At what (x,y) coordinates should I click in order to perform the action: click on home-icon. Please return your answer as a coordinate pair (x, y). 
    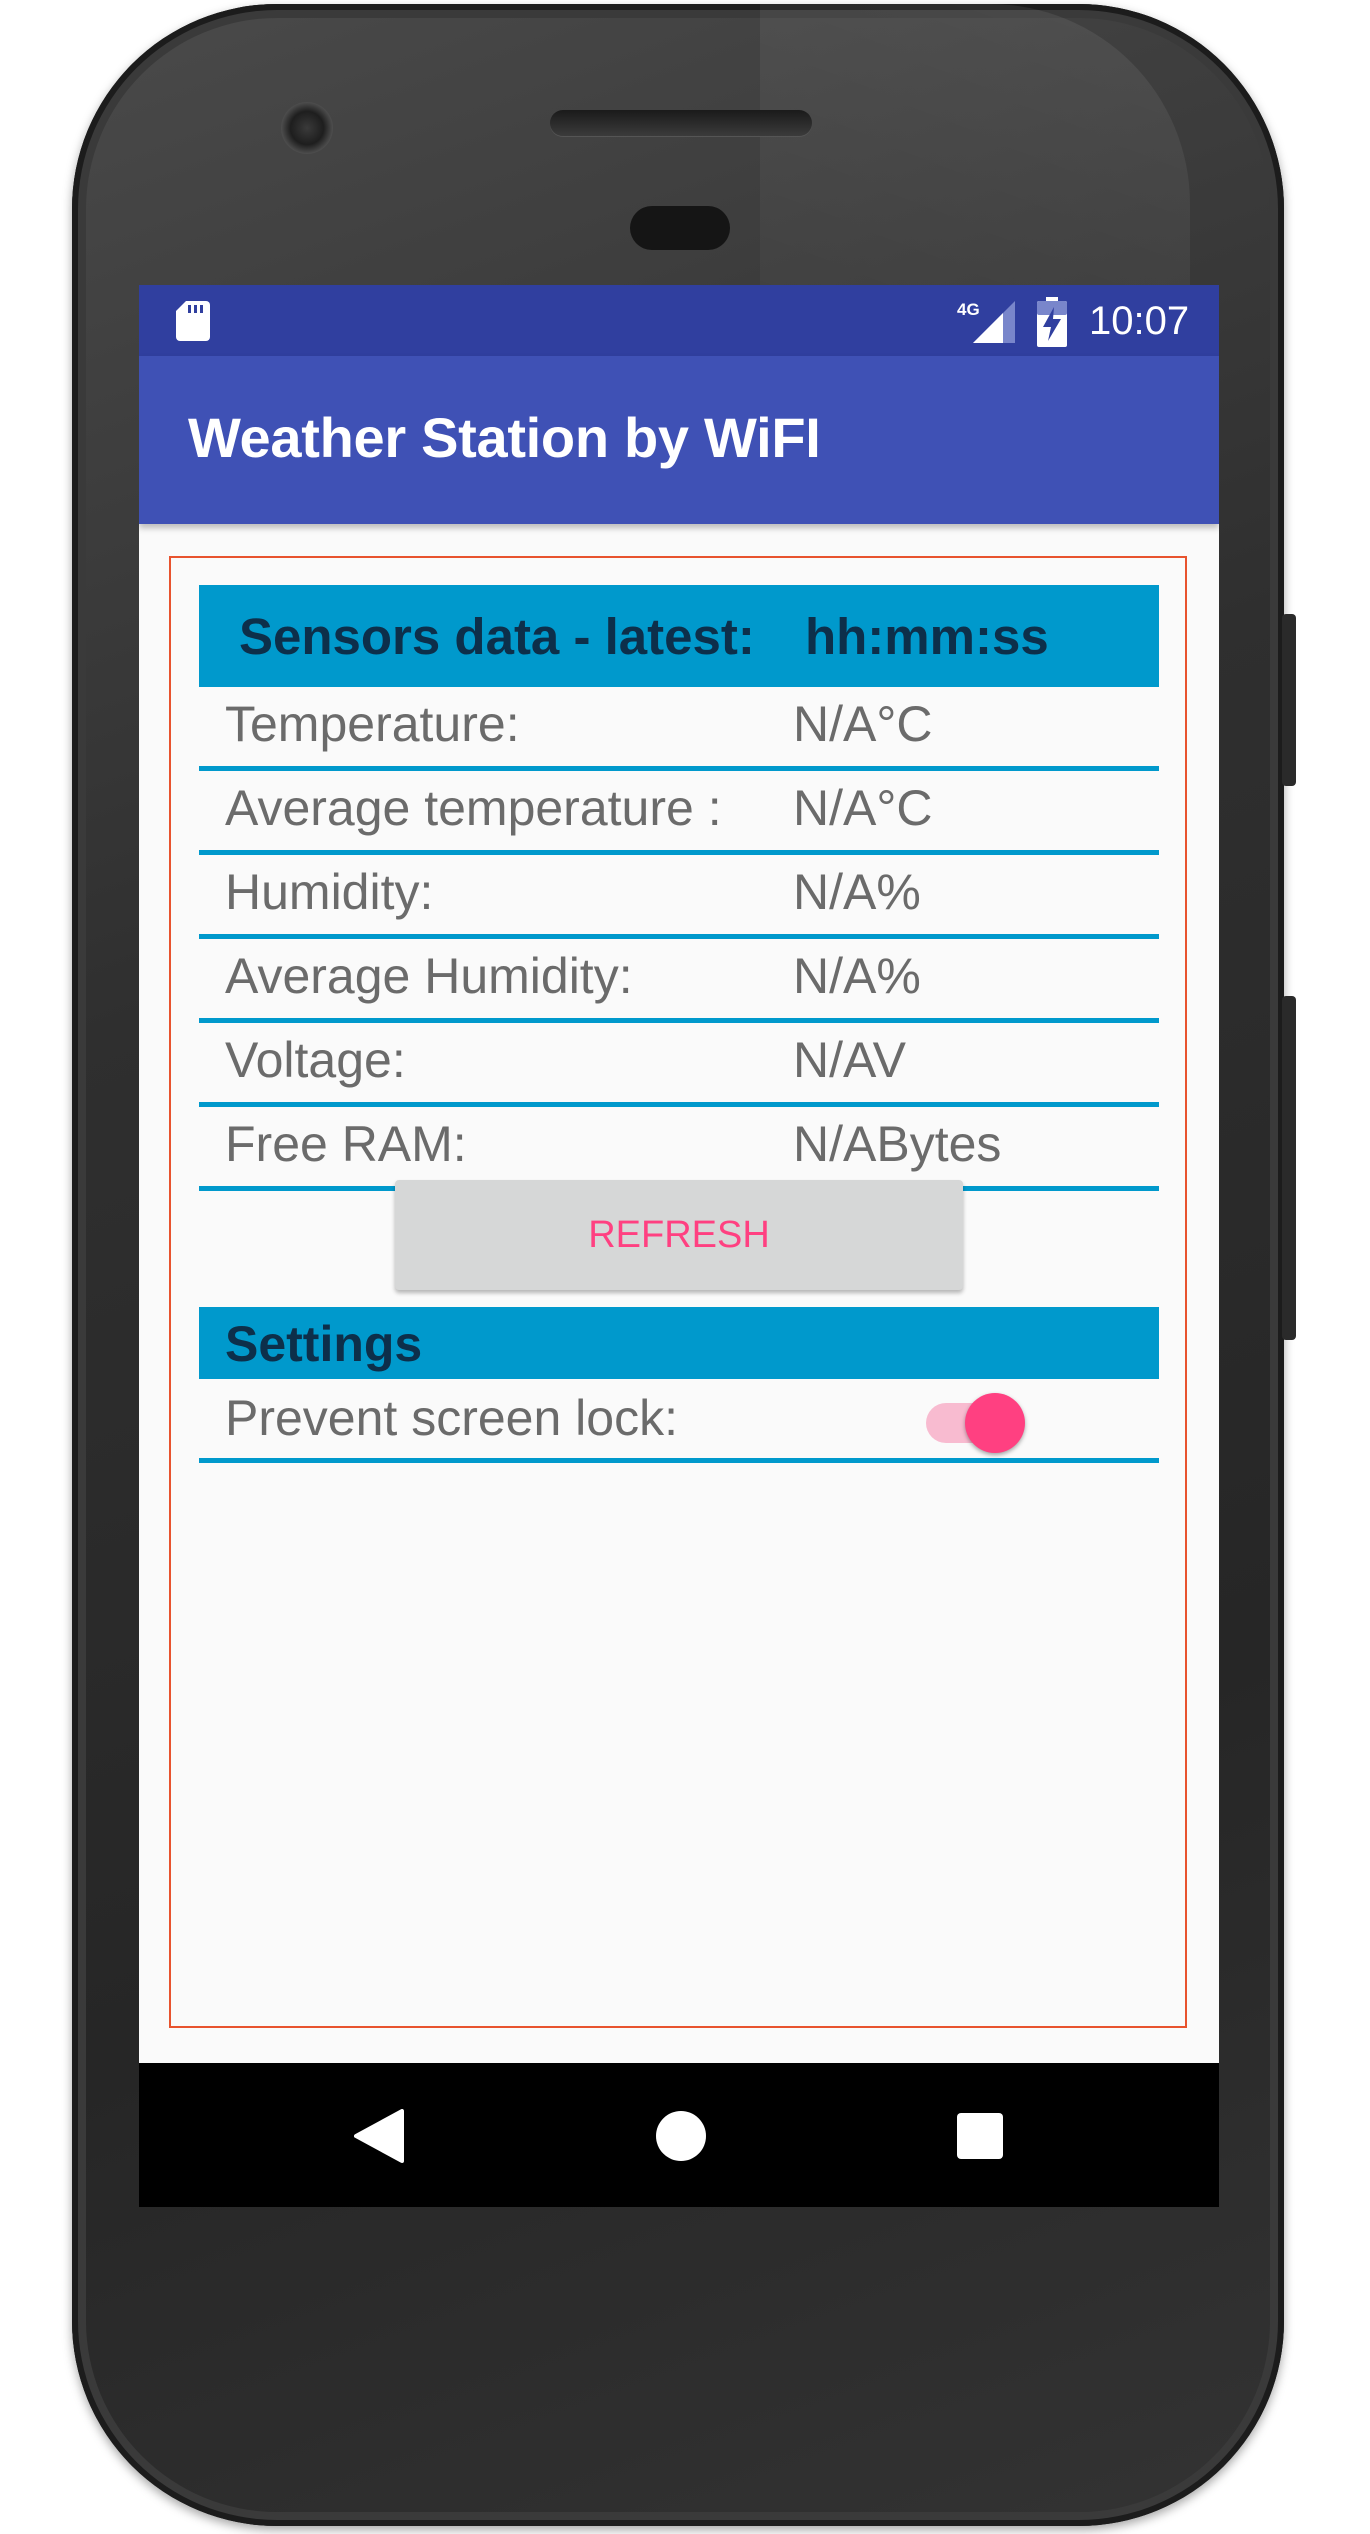
    Looking at the image, I should click on (681, 2136).